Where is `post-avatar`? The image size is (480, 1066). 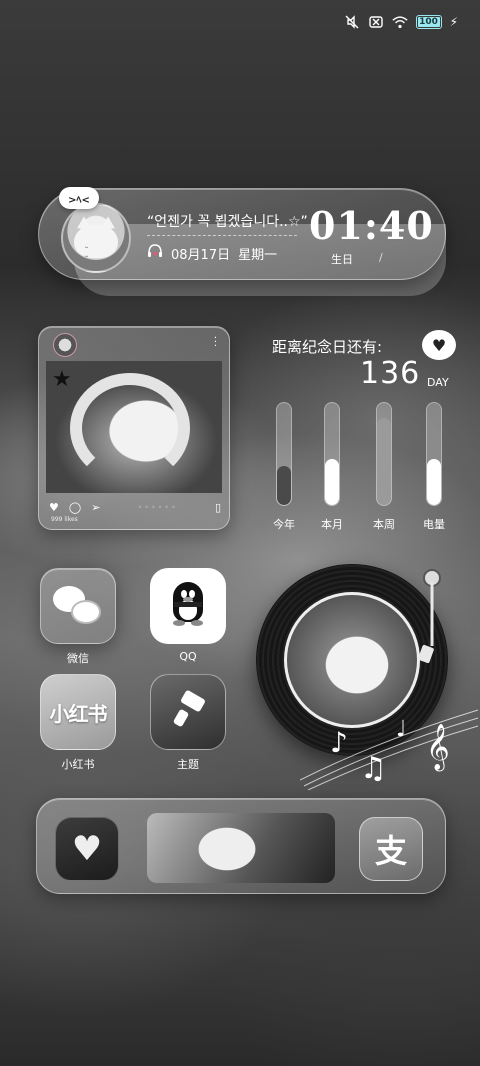
post-avatar is located at coordinates (65, 345).